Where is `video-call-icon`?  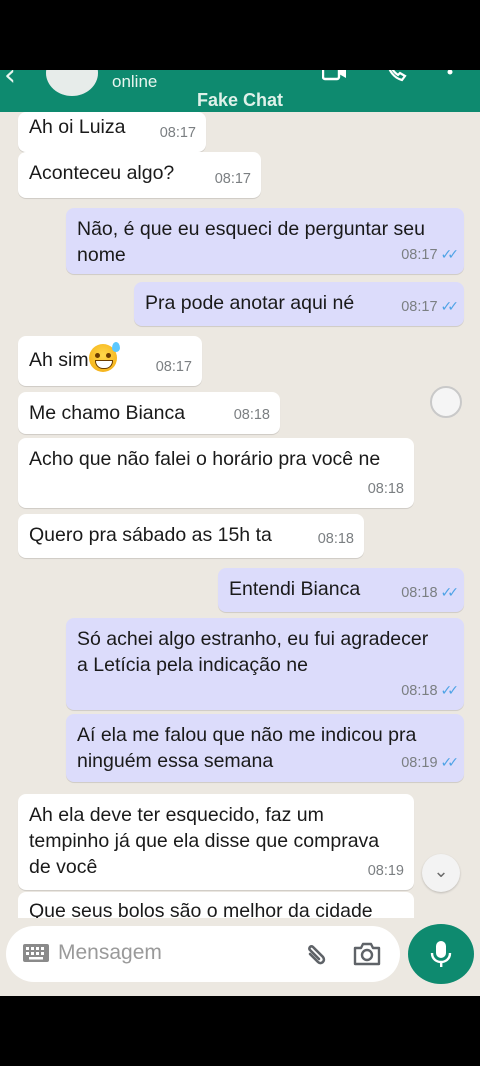 video-call-icon is located at coordinates (334, 78).